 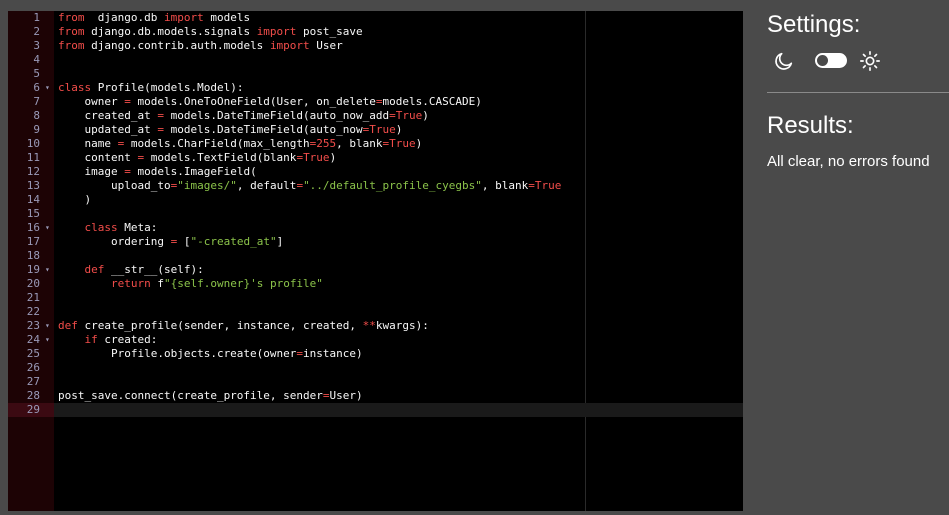 I want to click on line-number: 9, so click(x=31, y=130).